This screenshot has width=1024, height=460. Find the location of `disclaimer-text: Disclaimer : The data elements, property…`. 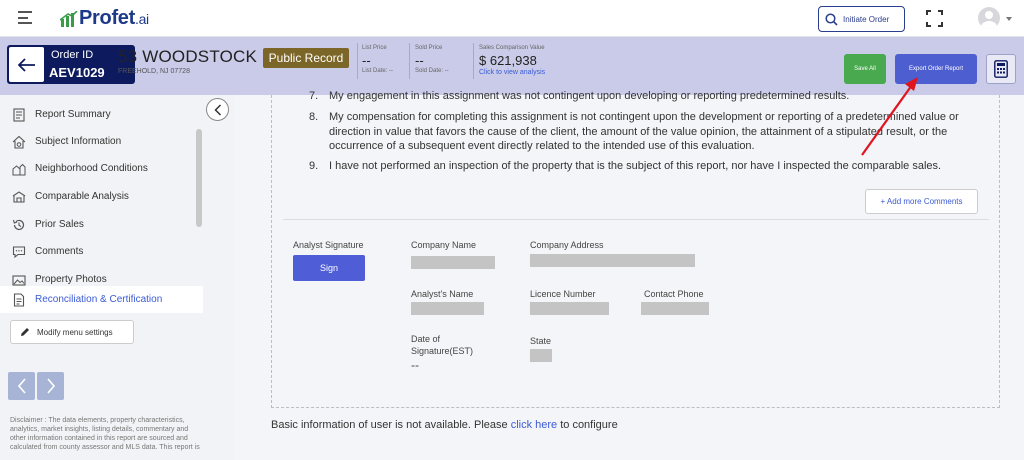

disclaimer-text: Disclaimer : The data elements, property… is located at coordinates (105, 434).